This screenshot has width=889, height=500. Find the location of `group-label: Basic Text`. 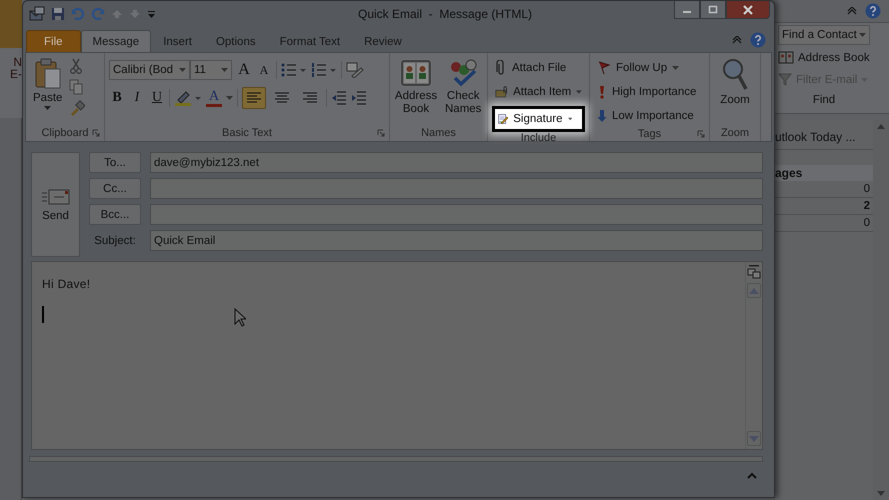

group-label: Basic Text is located at coordinates (247, 133).